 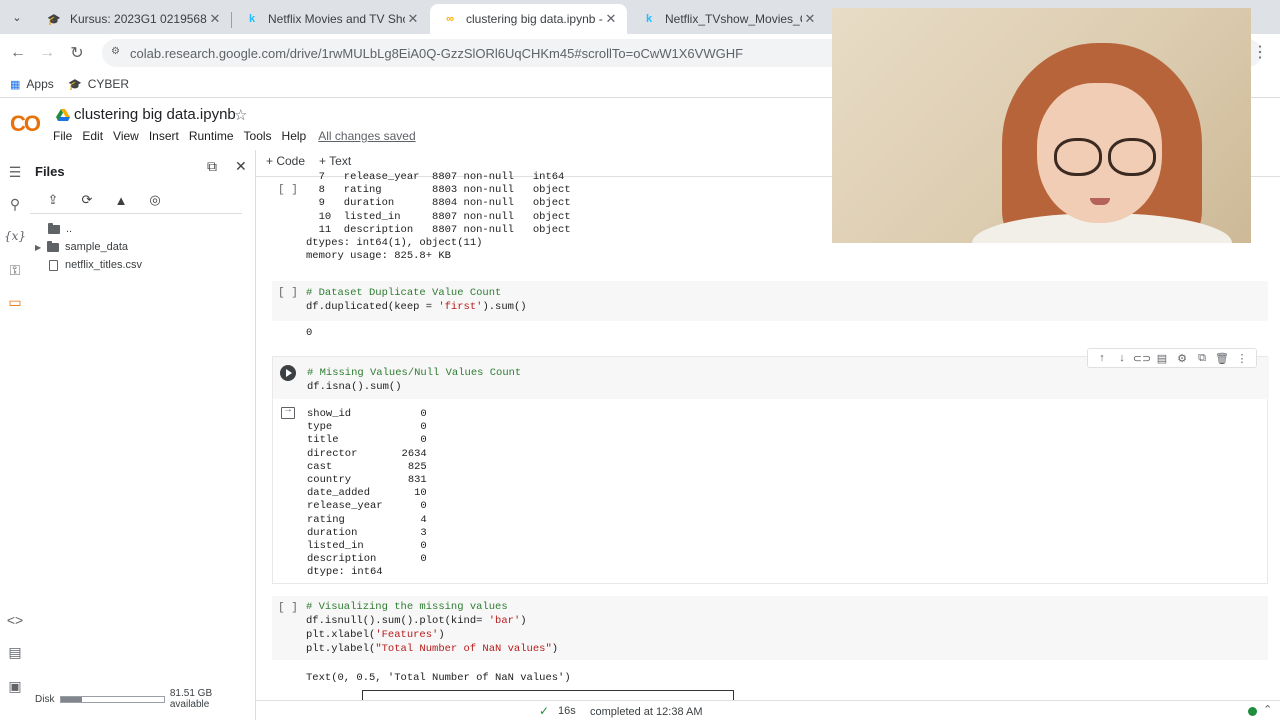 I want to click on output-actions-icon, so click(x=288, y=411).